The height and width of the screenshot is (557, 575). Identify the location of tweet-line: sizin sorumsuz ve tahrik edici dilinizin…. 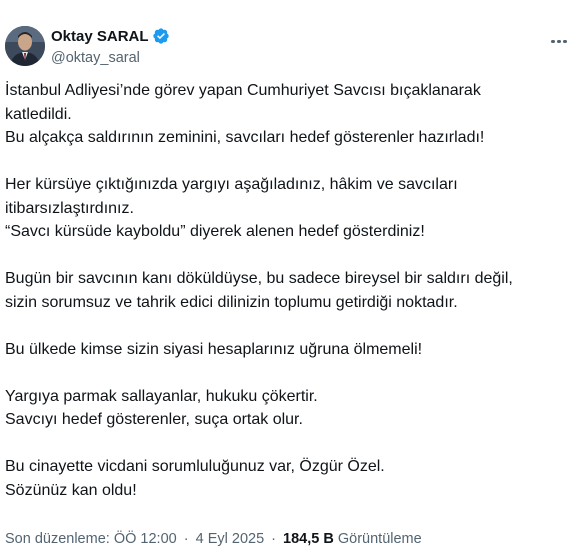
(231, 302).